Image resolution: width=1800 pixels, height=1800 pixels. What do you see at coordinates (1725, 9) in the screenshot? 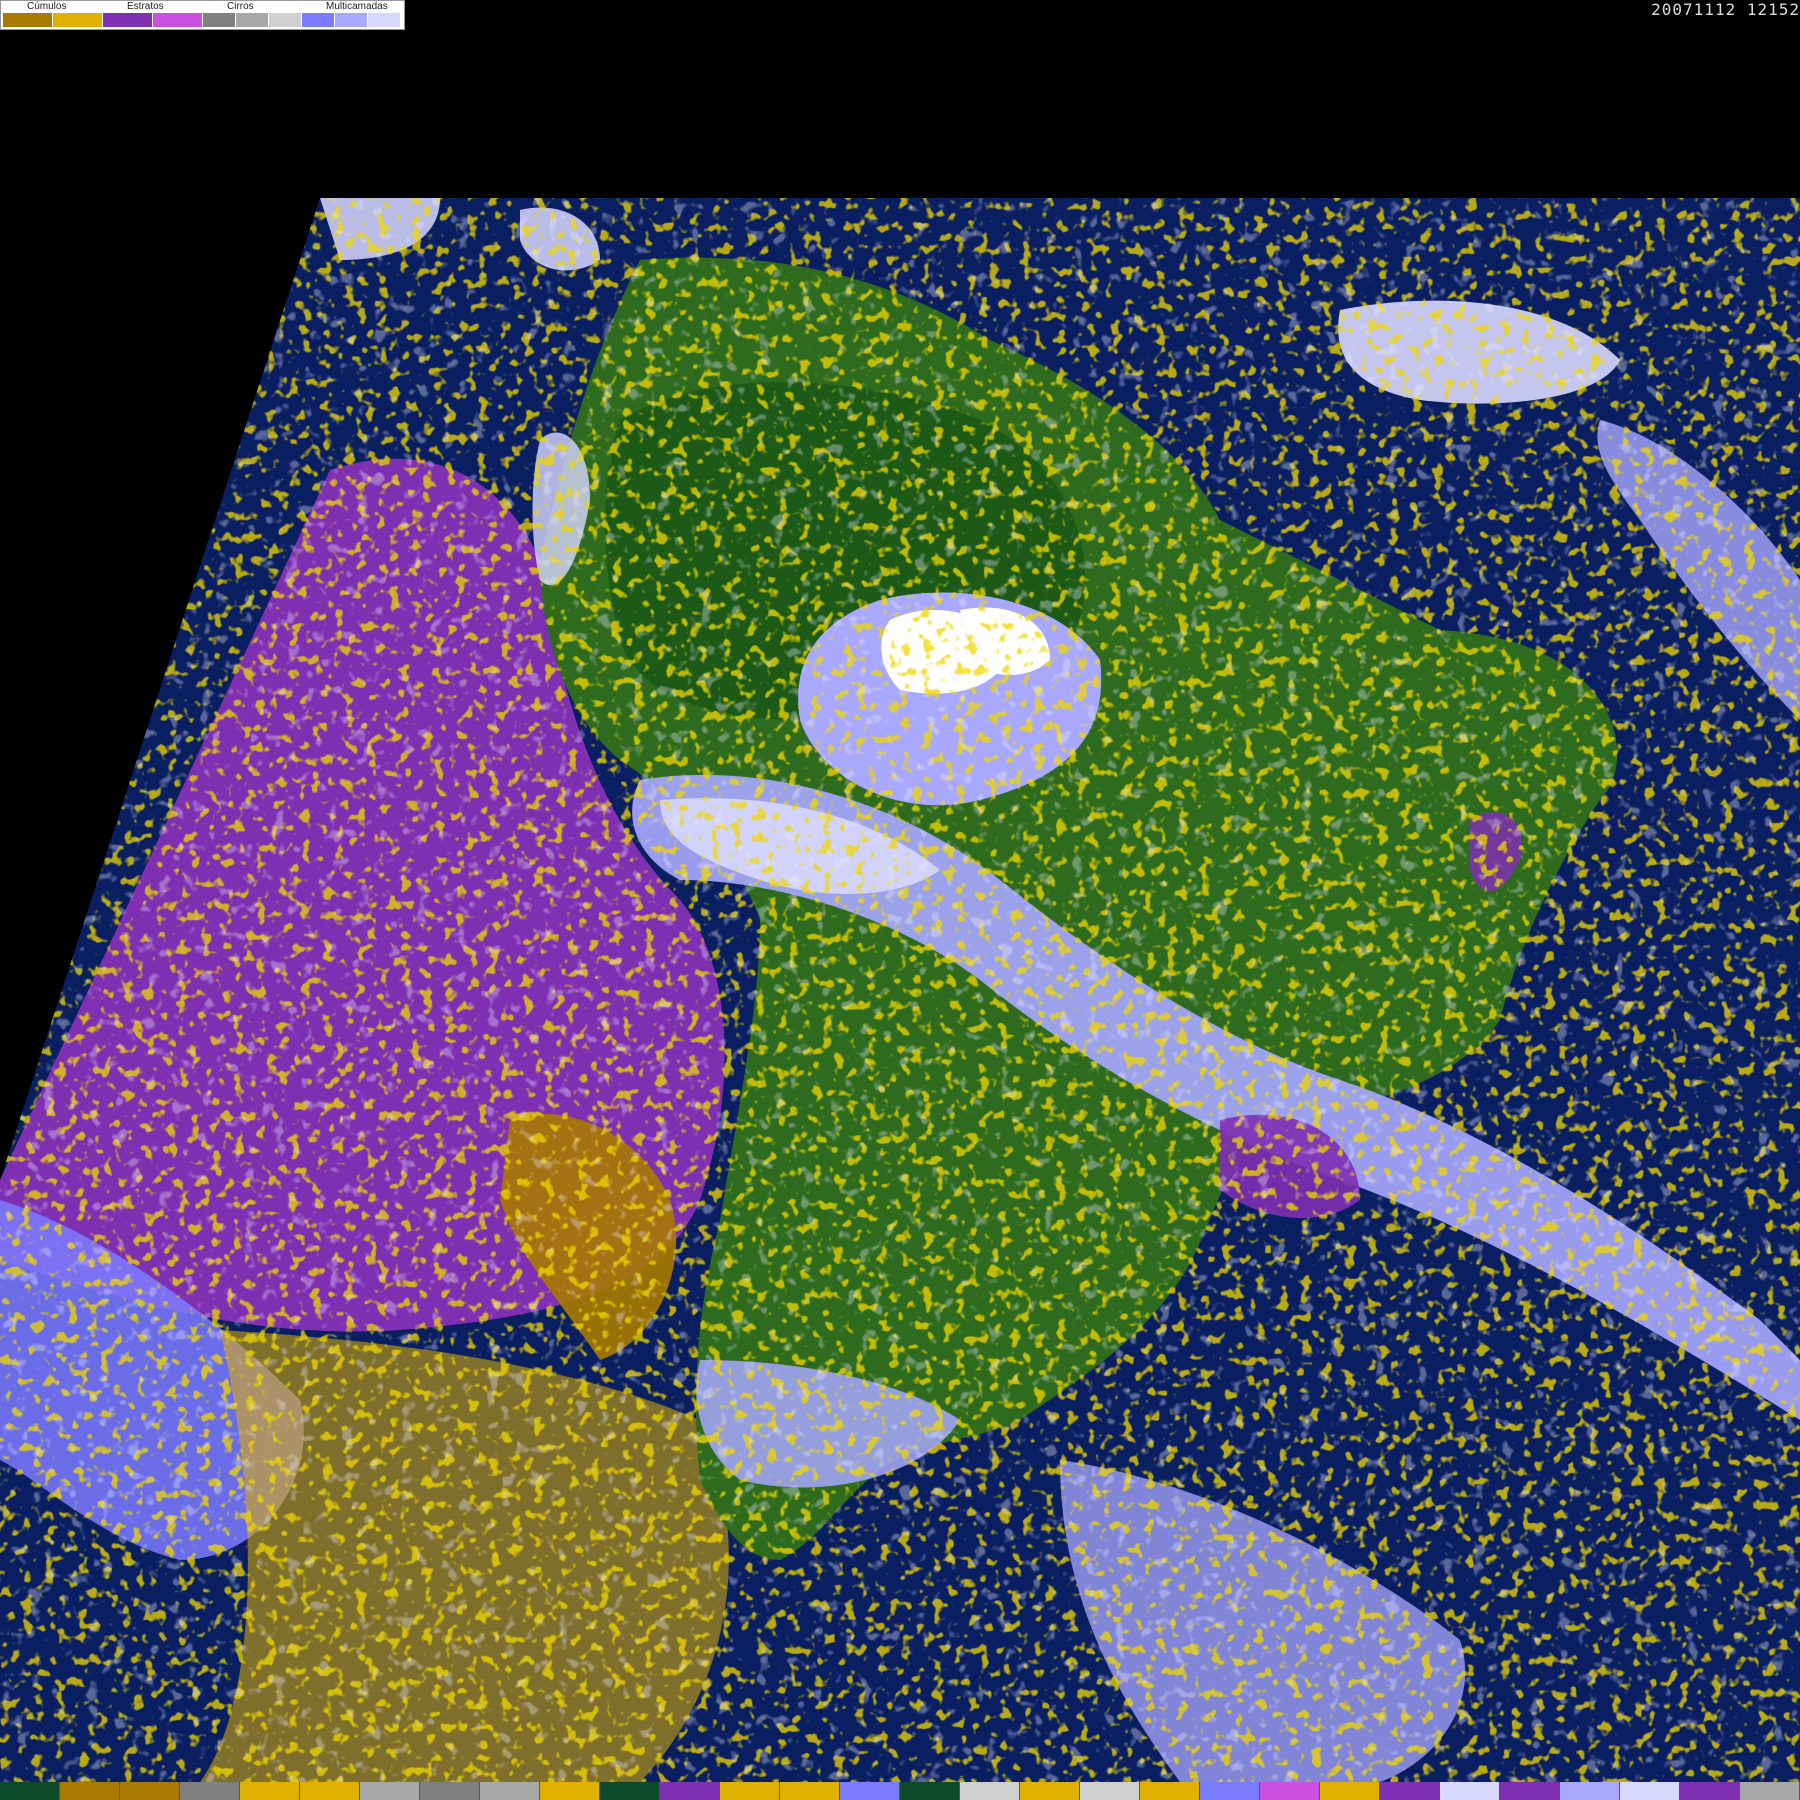
I see `image-timestamp: 20071112 12152` at bounding box center [1725, 9].